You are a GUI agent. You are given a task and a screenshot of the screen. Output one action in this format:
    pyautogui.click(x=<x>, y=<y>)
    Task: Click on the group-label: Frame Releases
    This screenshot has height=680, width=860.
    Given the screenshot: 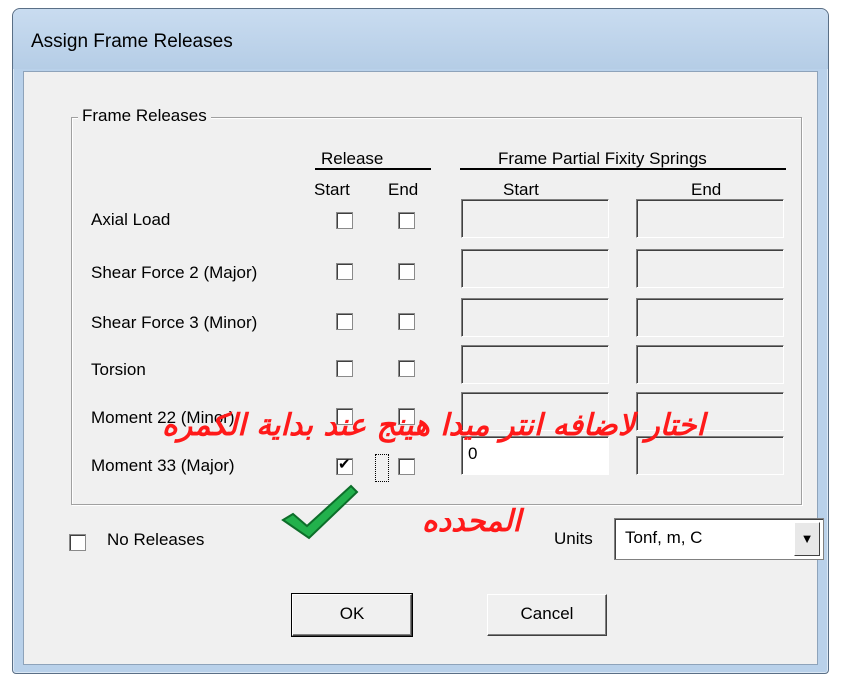 What is the action you would take?
    pyautogui.click(x=144, y=116)
    